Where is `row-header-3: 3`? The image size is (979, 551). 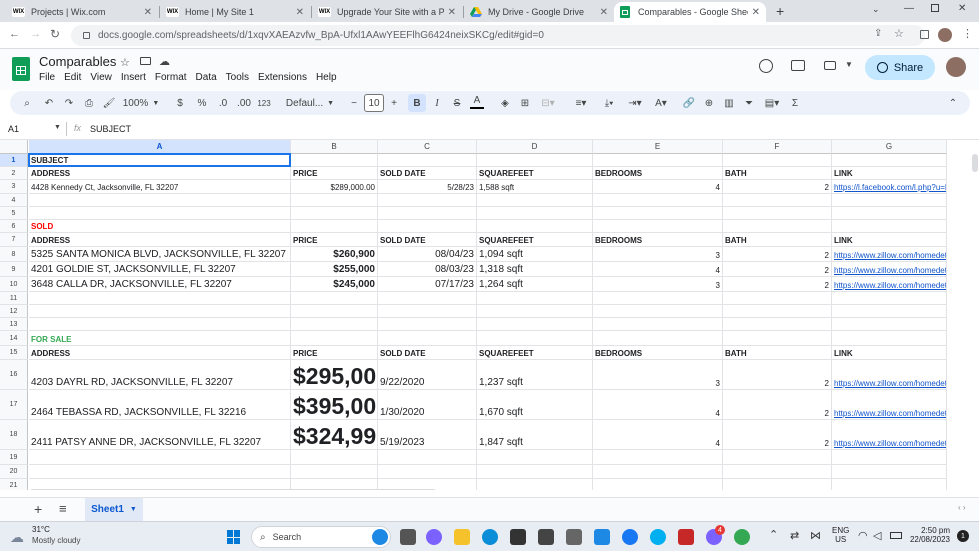 row-header-3: 3 is located at coordinates (14, 187).